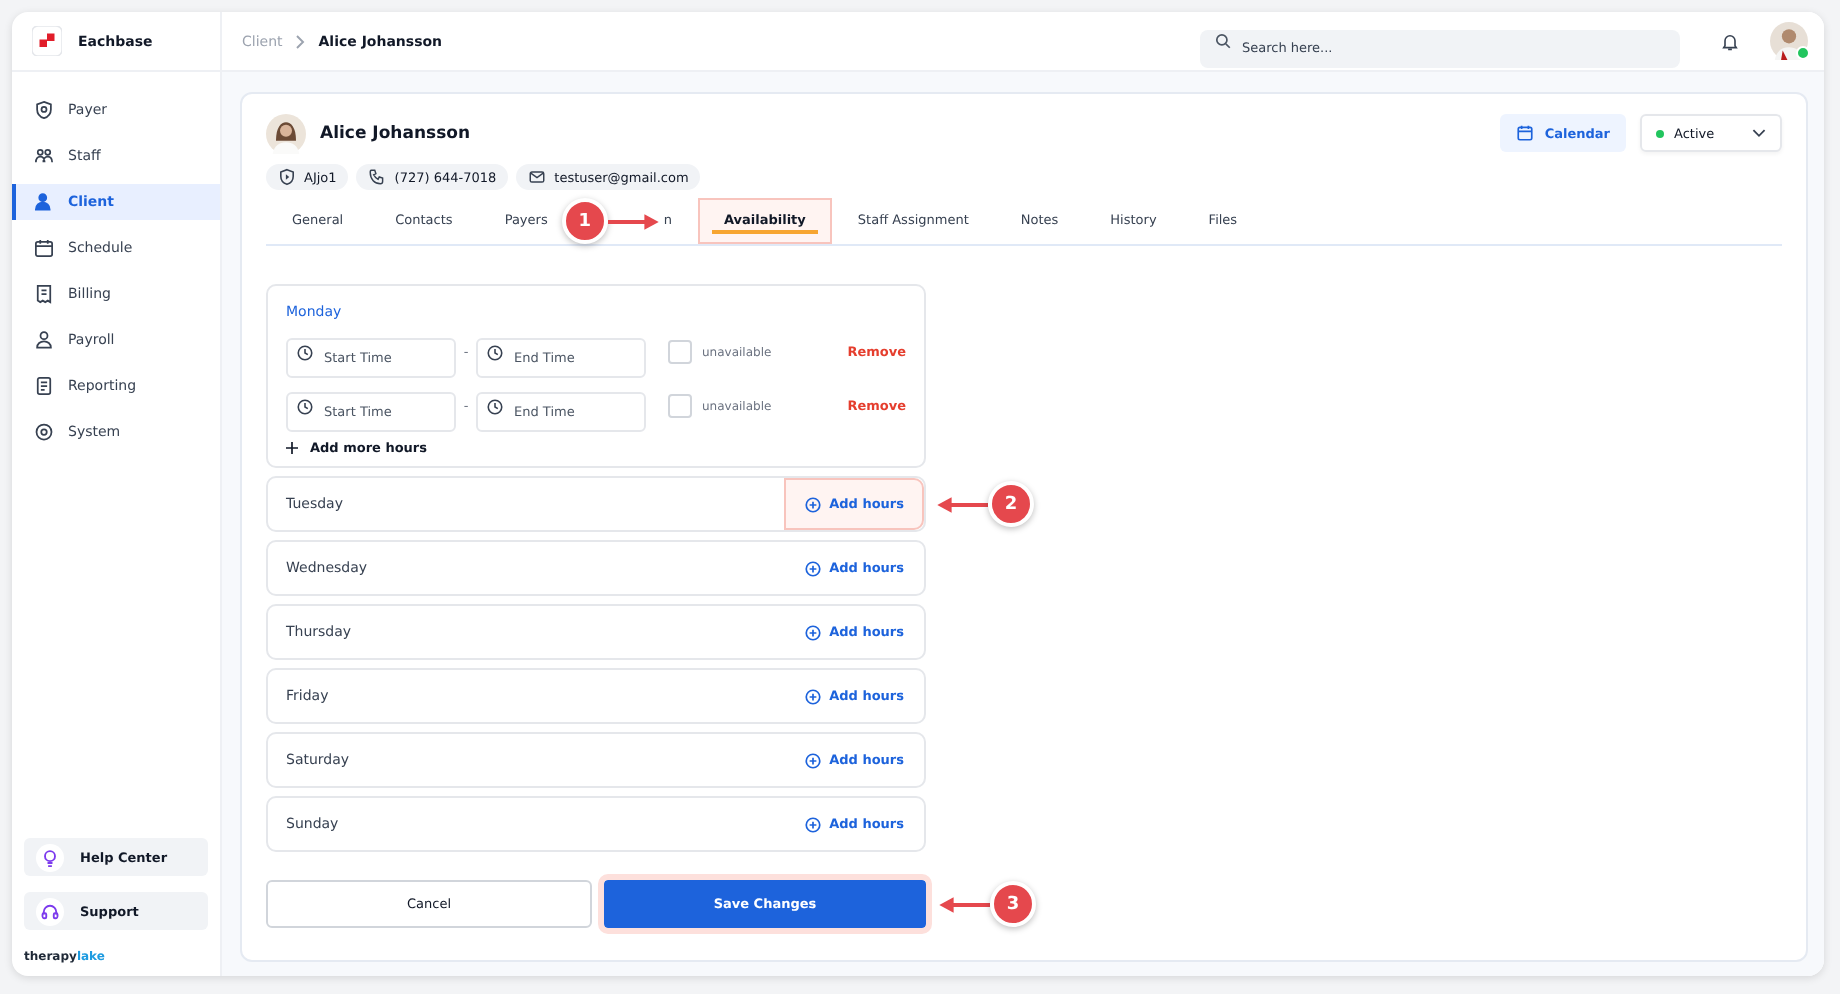 This screenshot has height=994, width=1840. I want to click on bell-icon, so click(1730, 41).